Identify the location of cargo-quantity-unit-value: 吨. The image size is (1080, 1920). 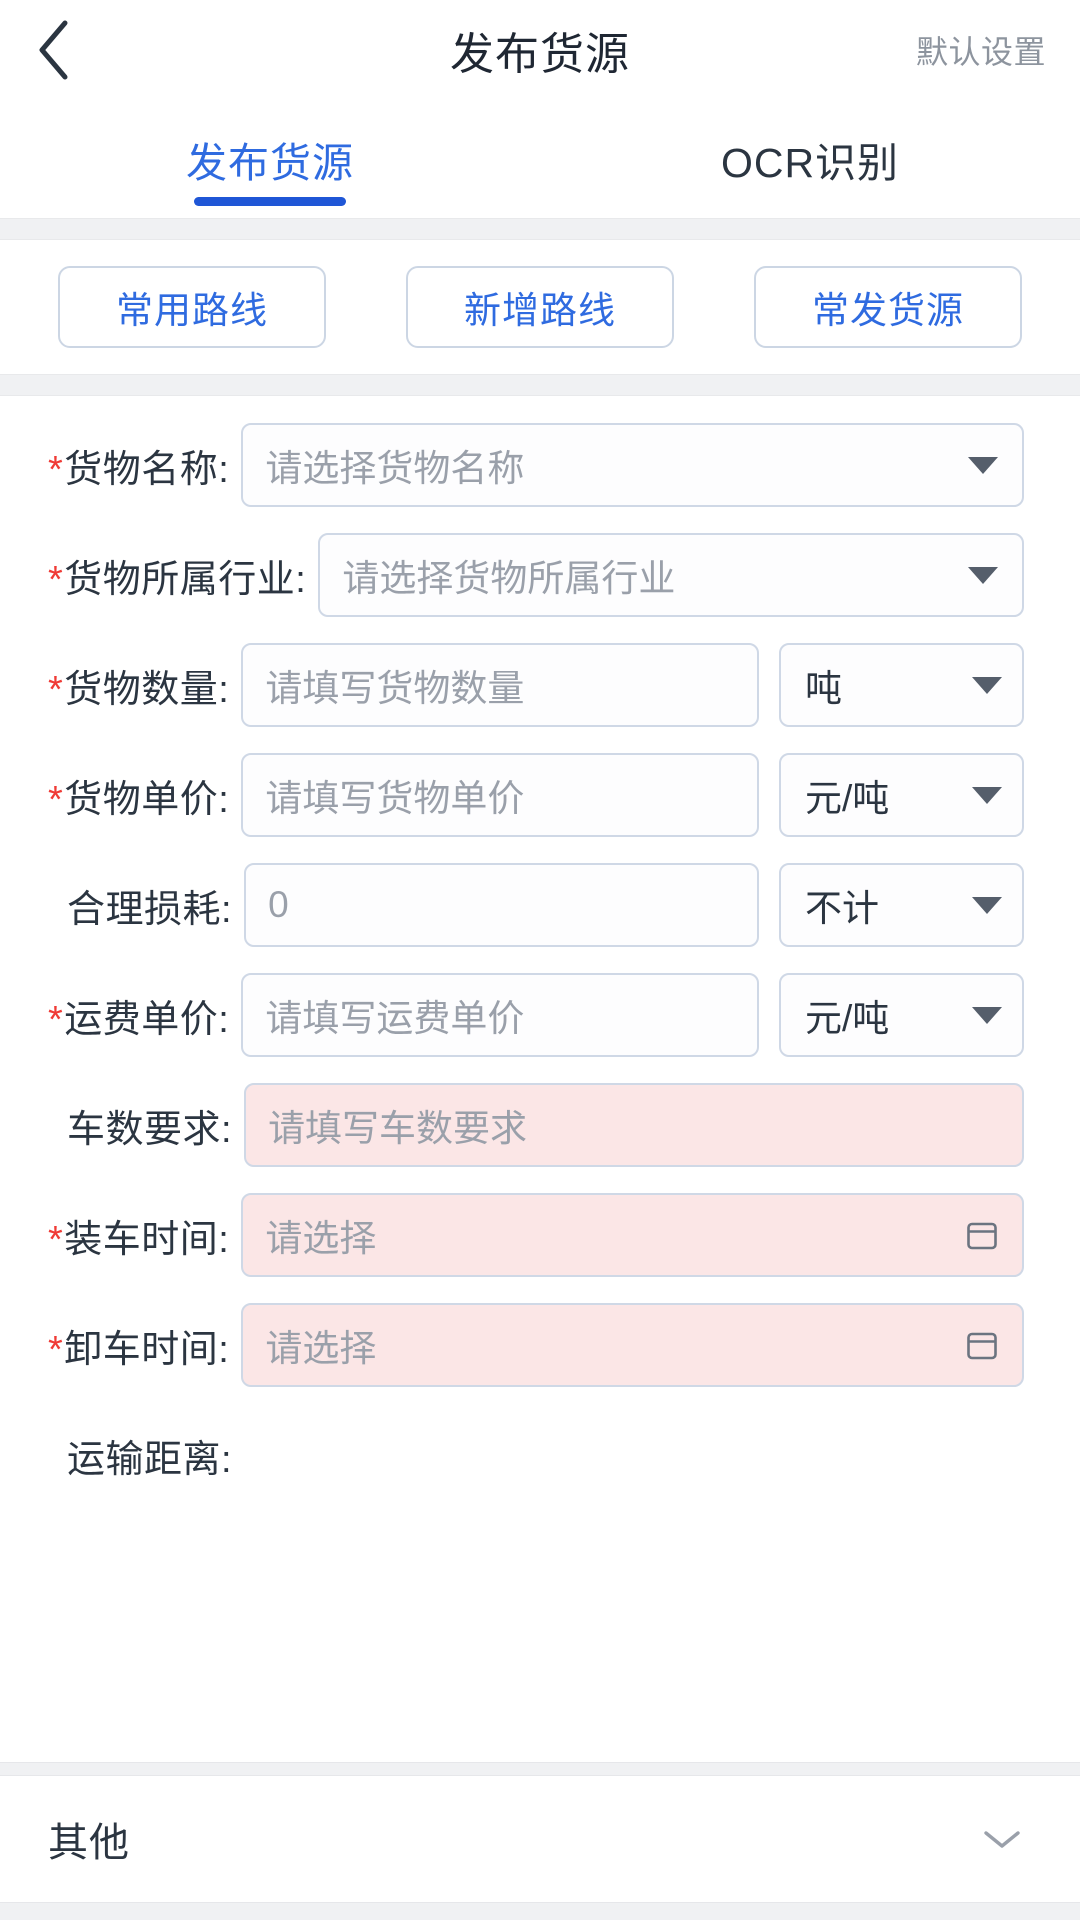
(823, 688).